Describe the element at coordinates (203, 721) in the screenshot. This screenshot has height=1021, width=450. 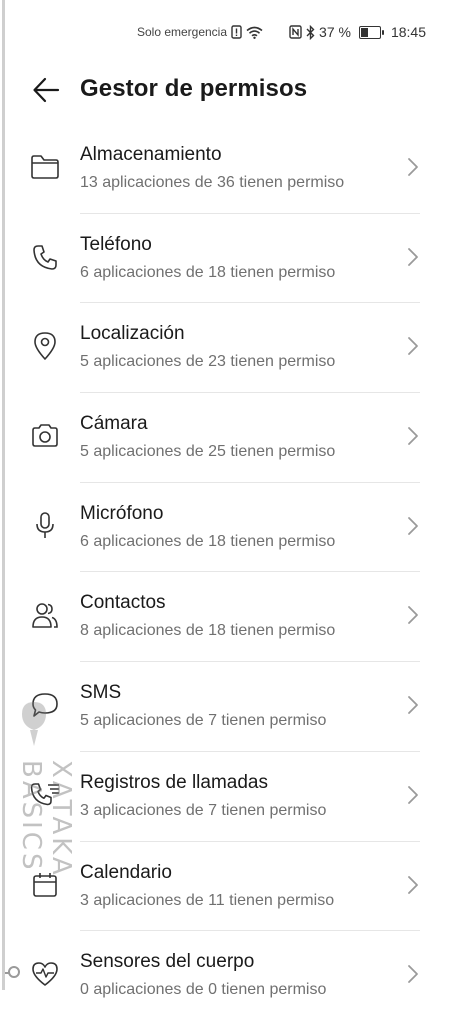
I see `permission-count: 5 aplicaciones de 7 tienen permiso` at that location.